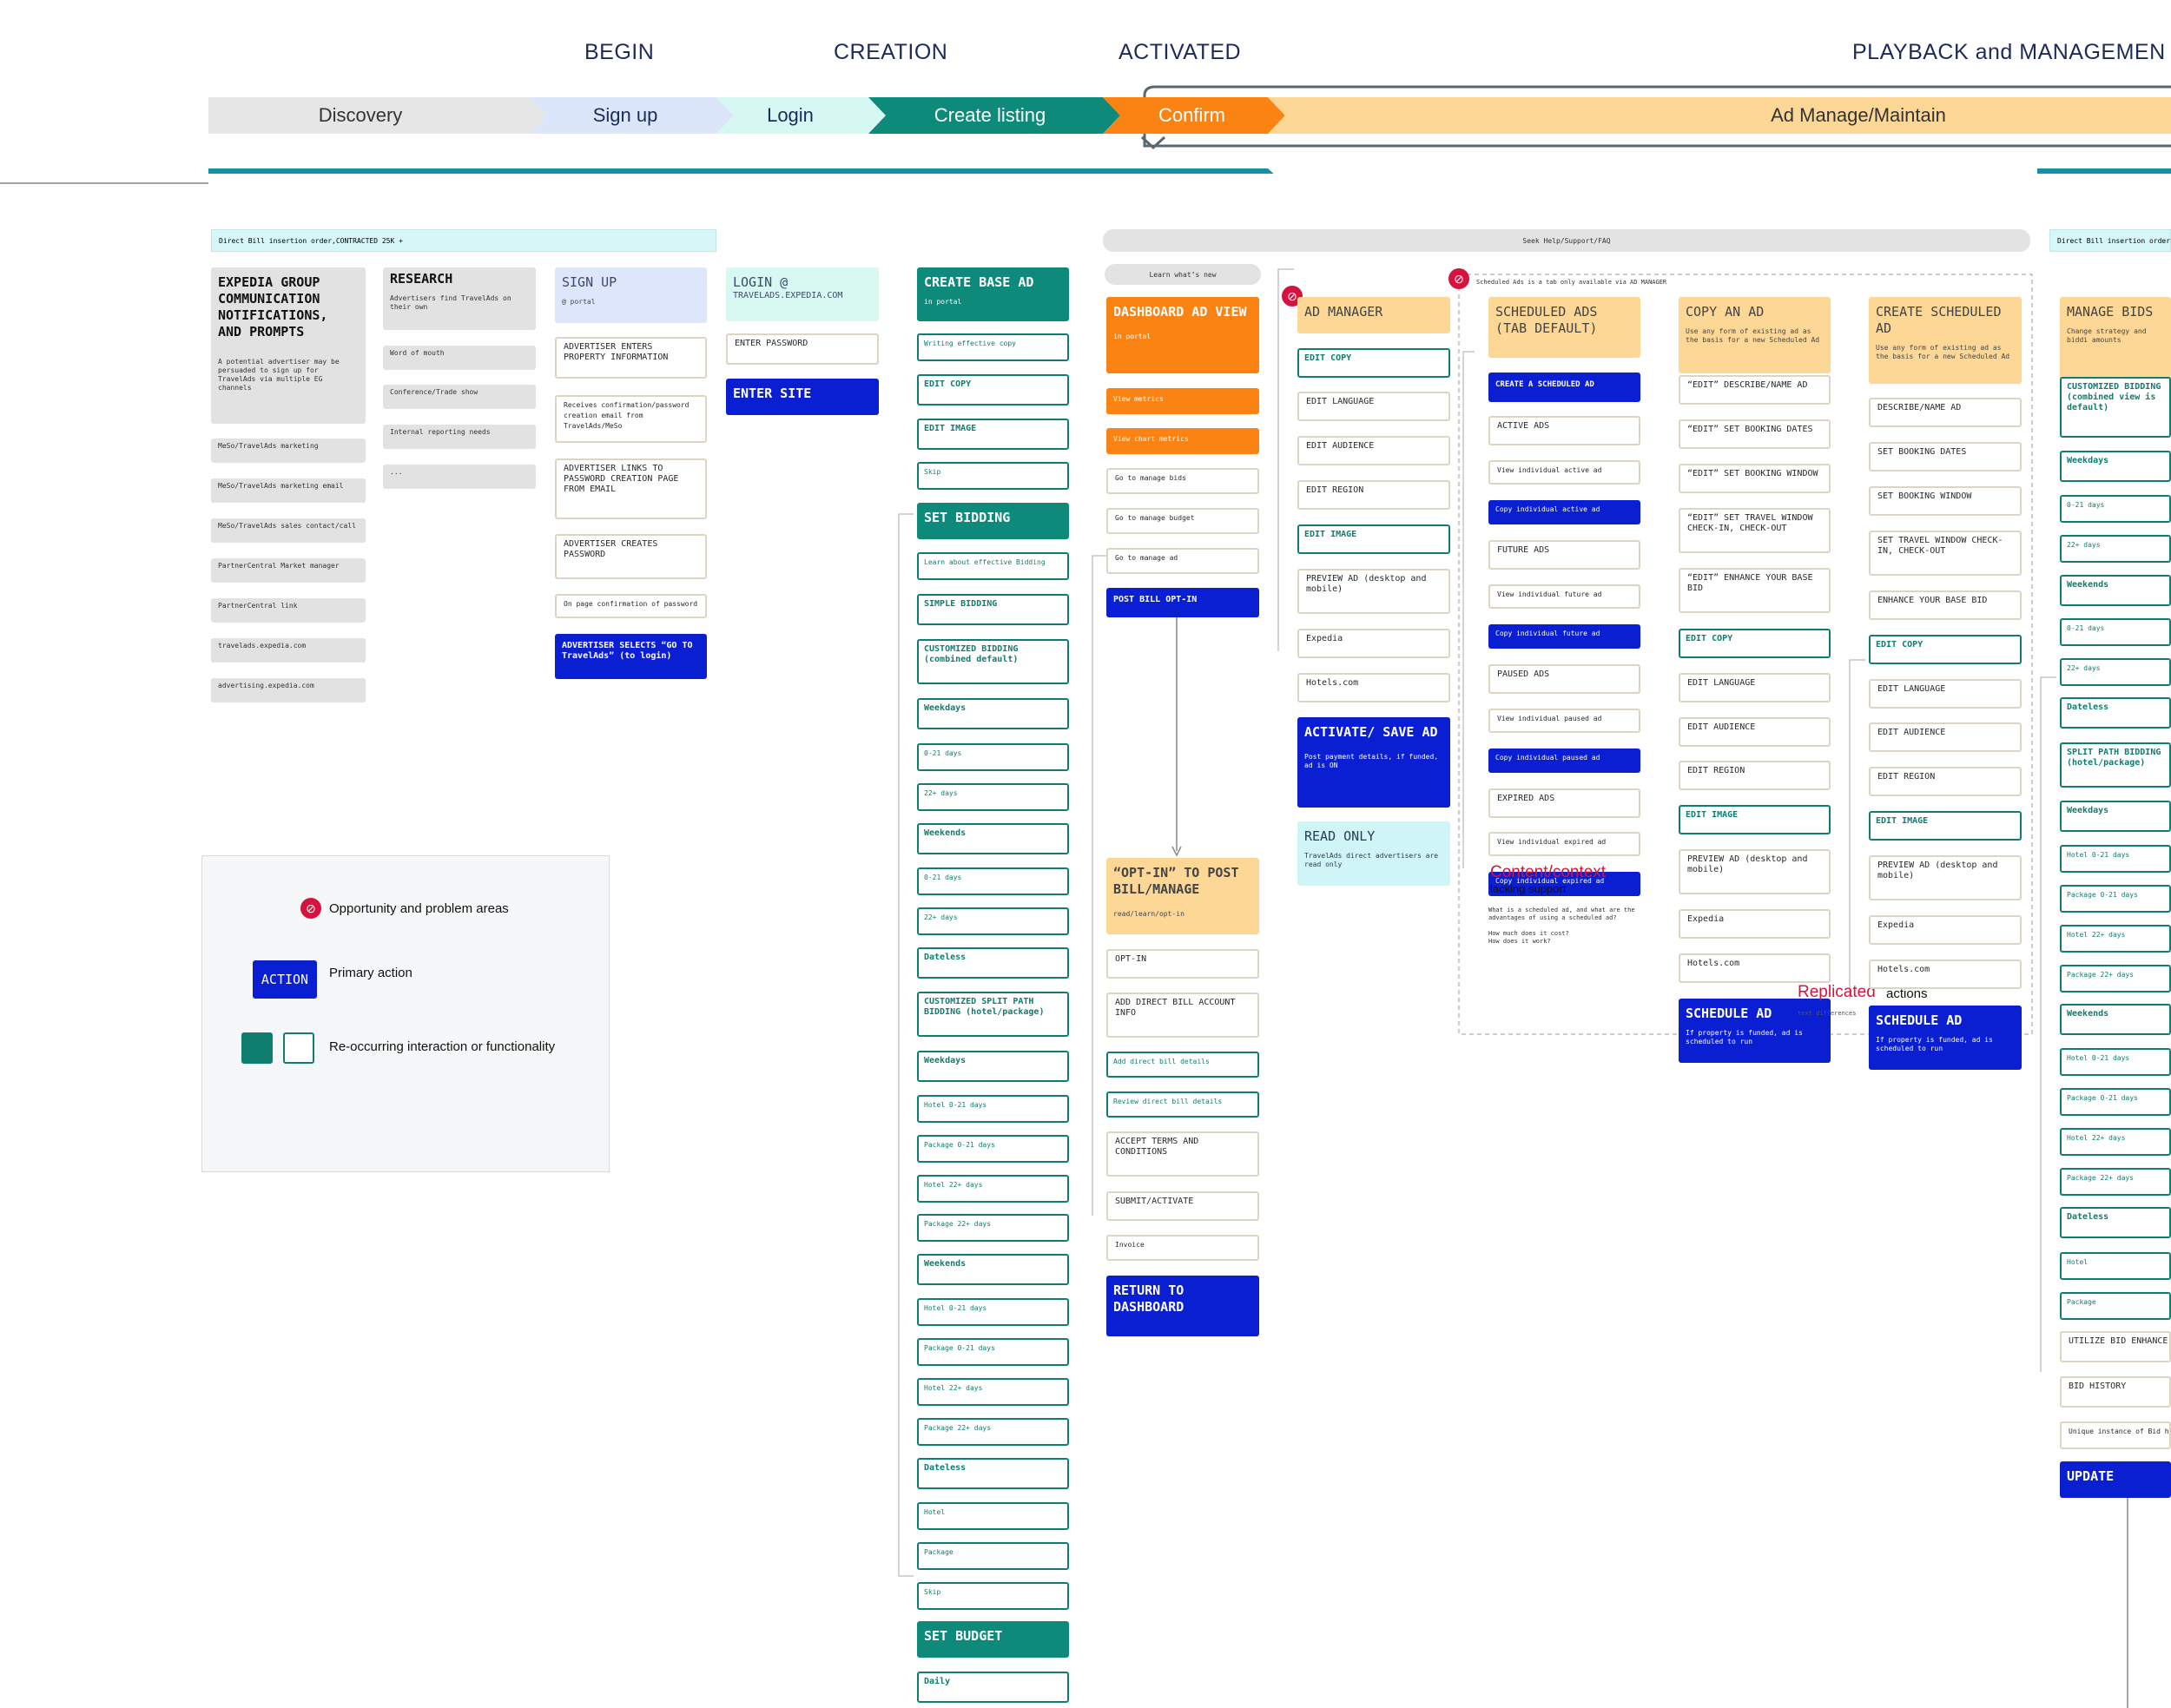  Describe the element at coordinates (1945, 781) in the screenshot. I see `item-create-sched: EDIT REGION` at that location.